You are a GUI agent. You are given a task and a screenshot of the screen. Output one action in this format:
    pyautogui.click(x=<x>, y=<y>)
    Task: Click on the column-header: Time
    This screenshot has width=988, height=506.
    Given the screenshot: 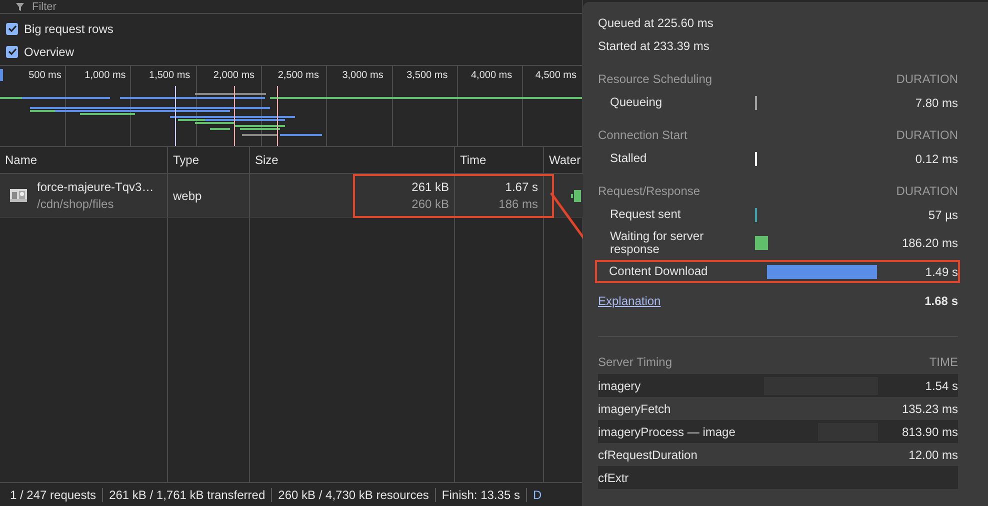 What is the action you would take?
    pyautogui.click(x=498, y=160)
    